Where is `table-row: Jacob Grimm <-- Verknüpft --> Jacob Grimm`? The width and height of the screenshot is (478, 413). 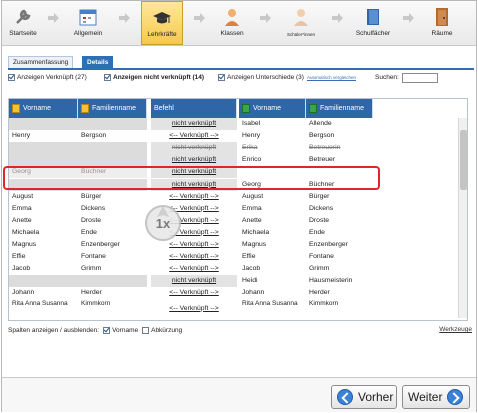
table-row: Jacob Grimm <-- Verknüpft --> Jacob Grimm is located at coordinates (233, 269).